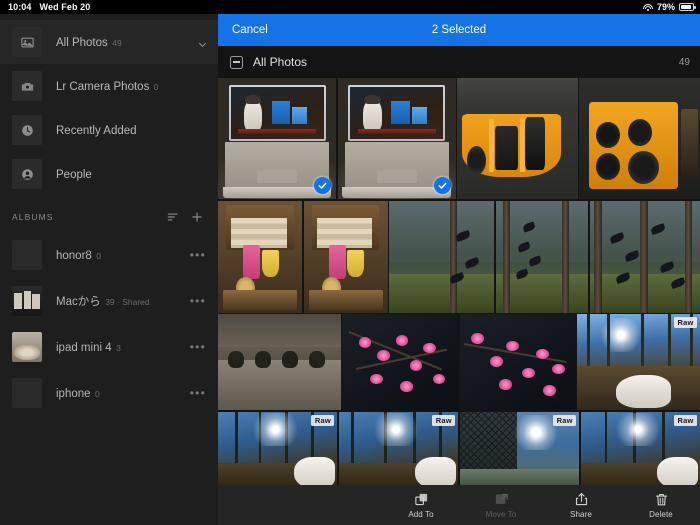 This screenshot has width=700, height=525. I want to click on photo-camera-bag-open, so click(517, 138).